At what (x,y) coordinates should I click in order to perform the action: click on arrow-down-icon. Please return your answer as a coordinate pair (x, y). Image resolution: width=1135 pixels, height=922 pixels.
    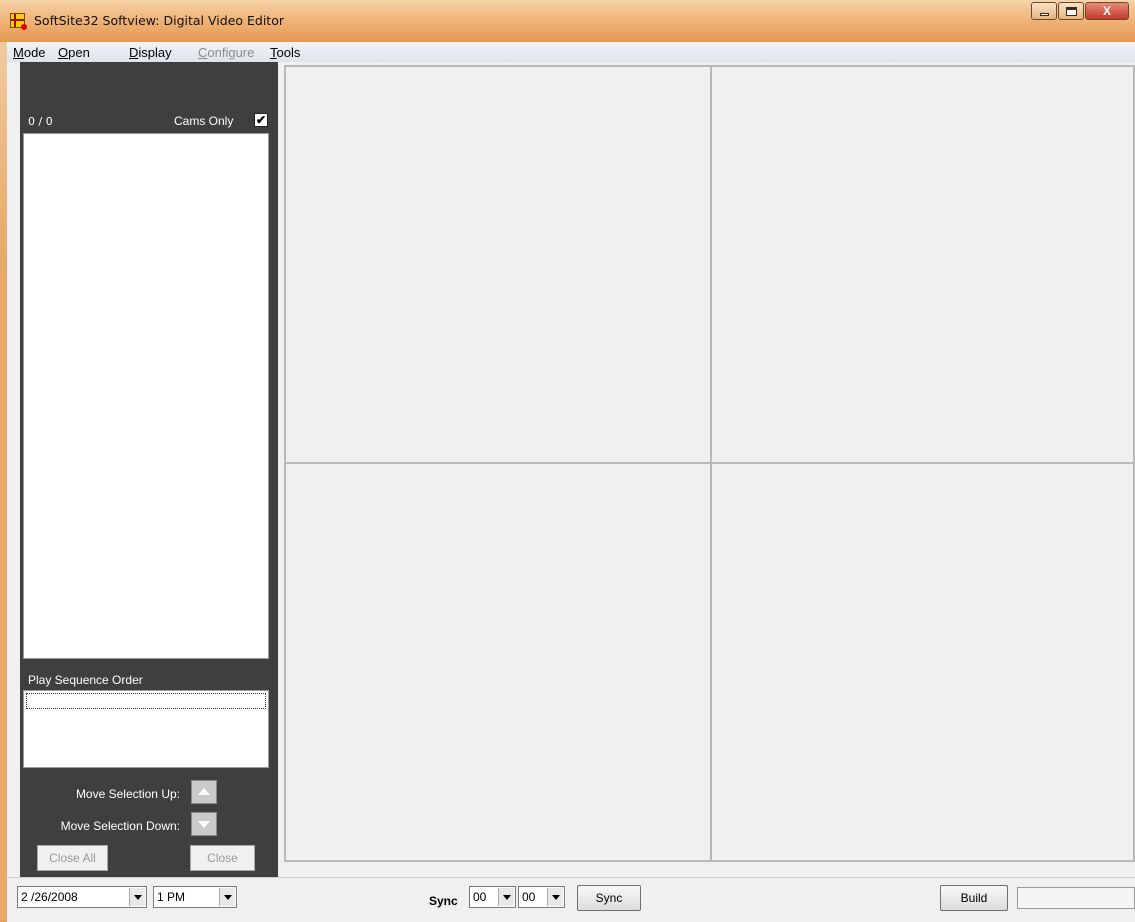
    Looking at the image, I should click on (204, 824).